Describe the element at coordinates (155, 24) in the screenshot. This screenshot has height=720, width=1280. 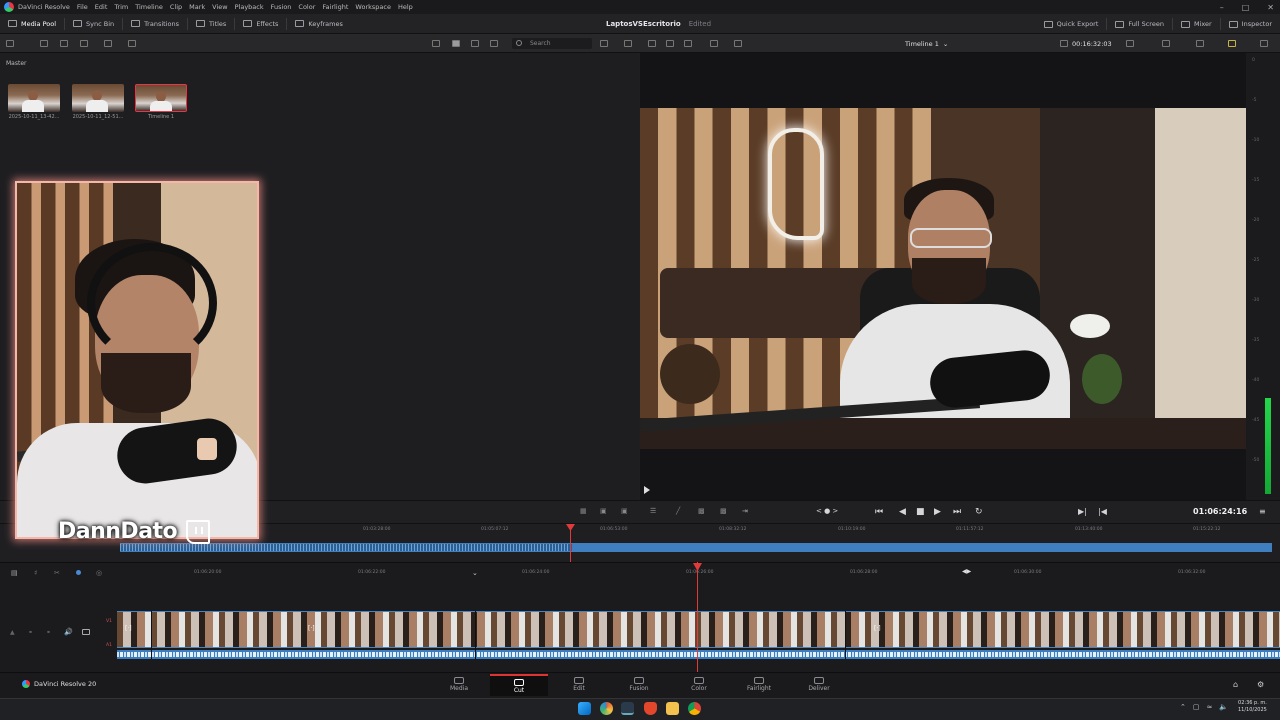
I see `transitions-button: Transitions` at that location.